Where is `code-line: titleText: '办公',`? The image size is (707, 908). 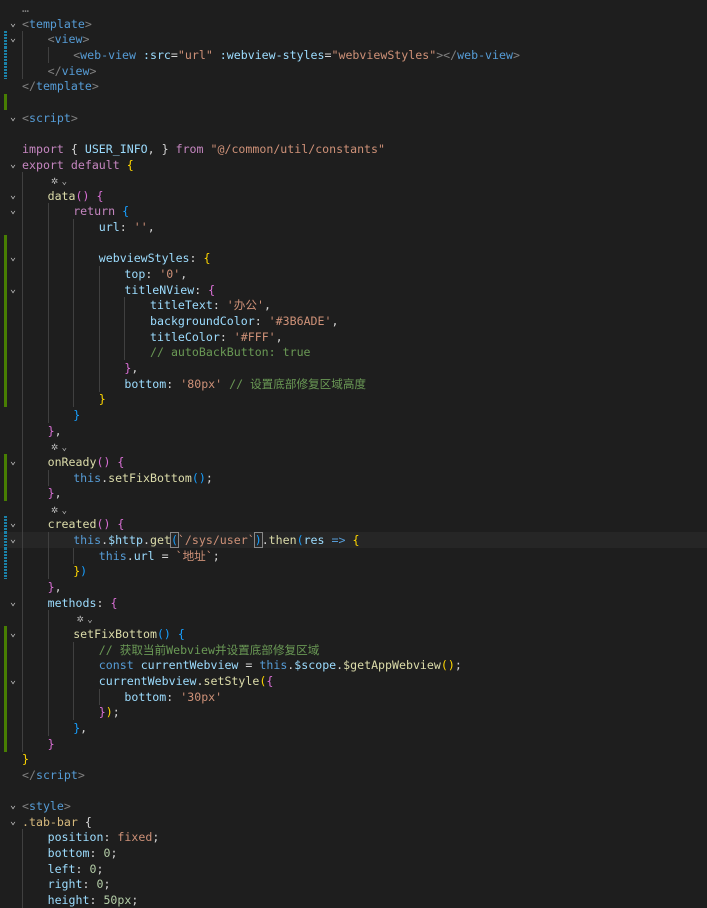 code-line: titleText: '办公', is located at coordinates (353, 305).